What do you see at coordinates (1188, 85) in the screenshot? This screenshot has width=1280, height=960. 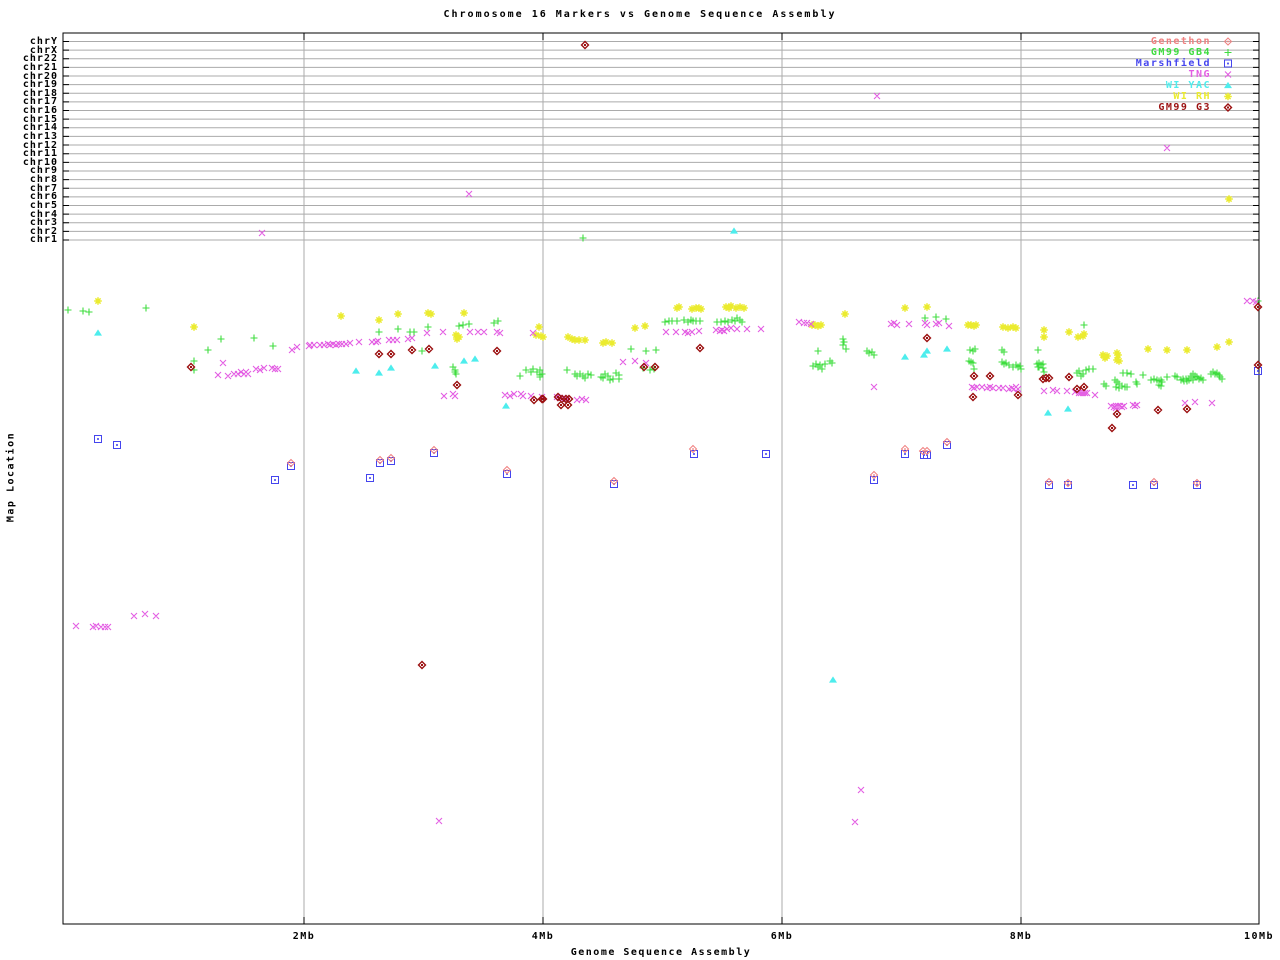 I see `legend-label: WI YAC` at bounding box center [1188, 85].